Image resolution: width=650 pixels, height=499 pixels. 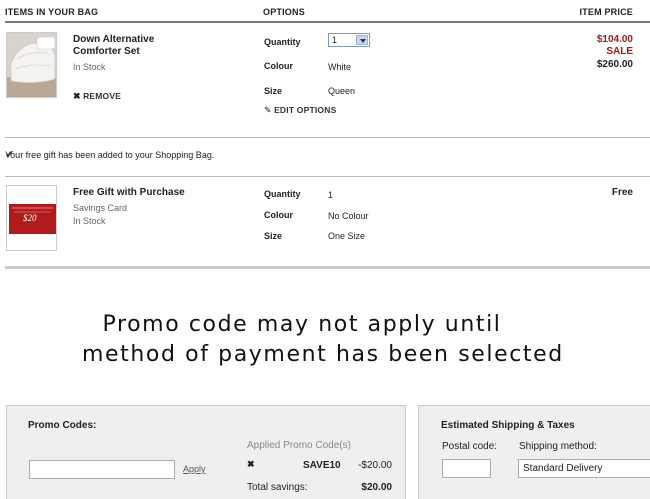 I want to click on postal-code-input, so click(x=466, y=468).